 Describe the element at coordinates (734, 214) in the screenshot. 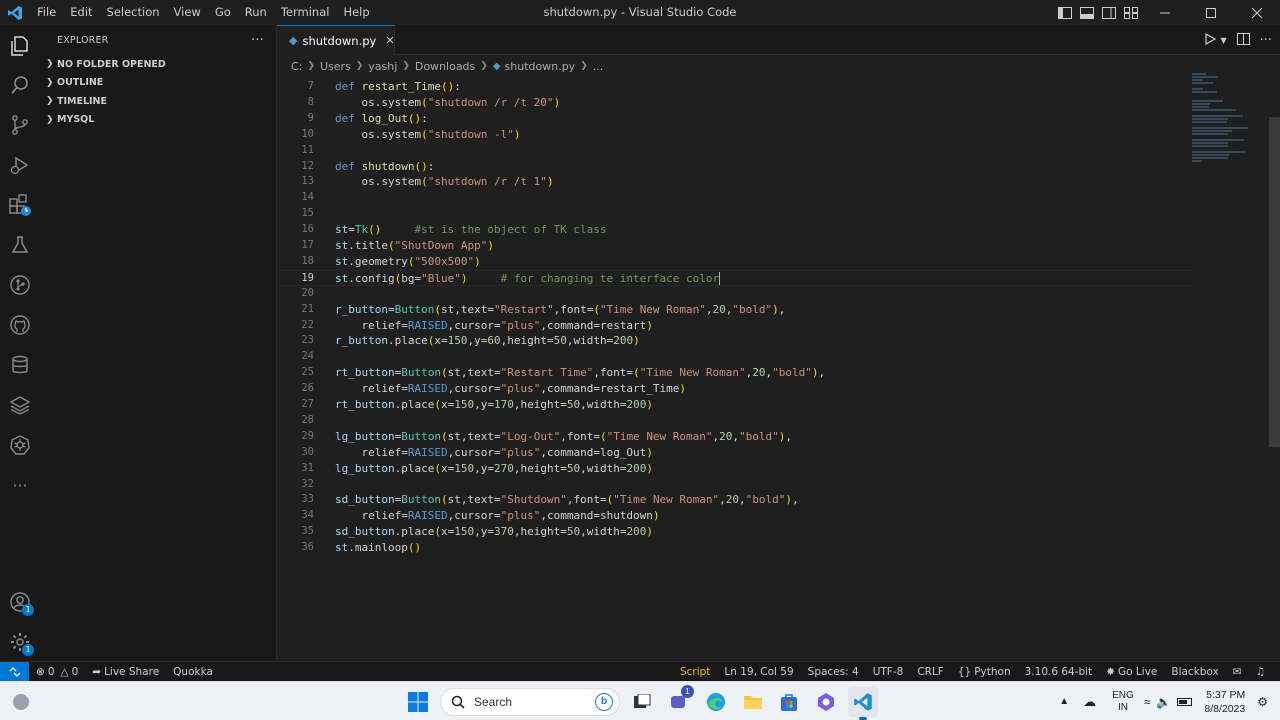

I see `code-line: 15` at that location.